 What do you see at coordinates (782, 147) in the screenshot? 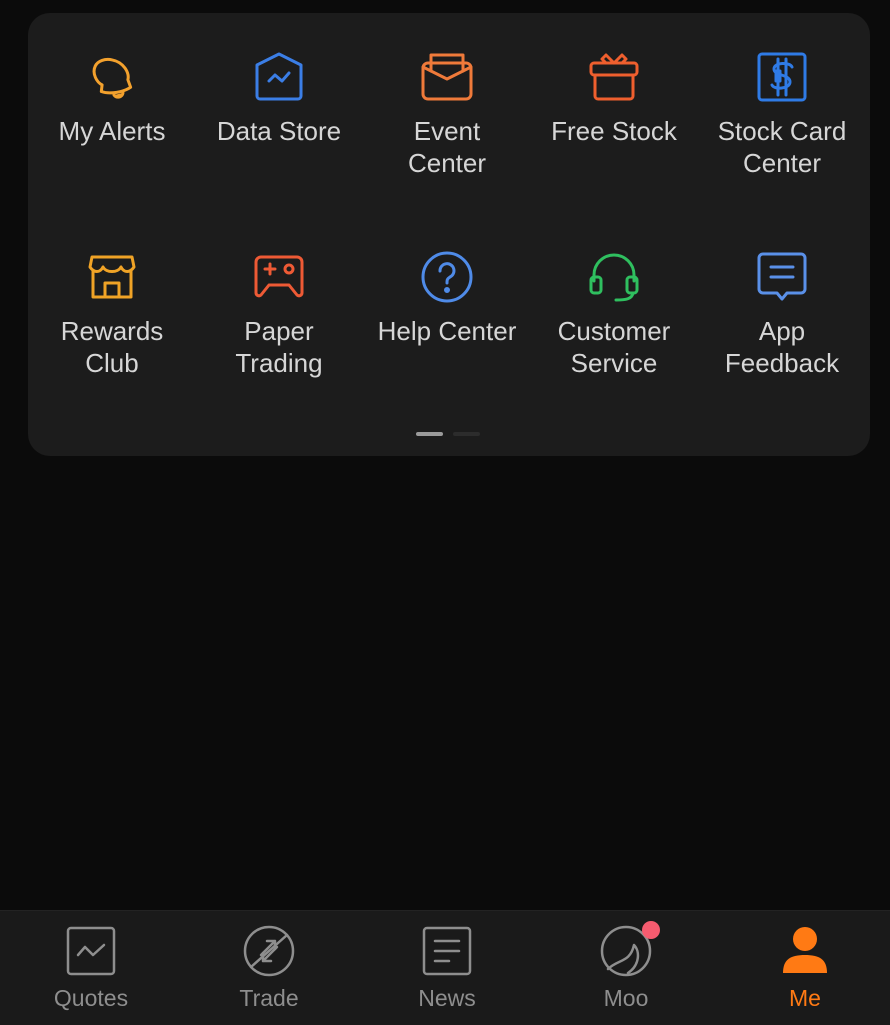
I see `shortcut-label: Stock Card Center` at bounding box center [782, 147].